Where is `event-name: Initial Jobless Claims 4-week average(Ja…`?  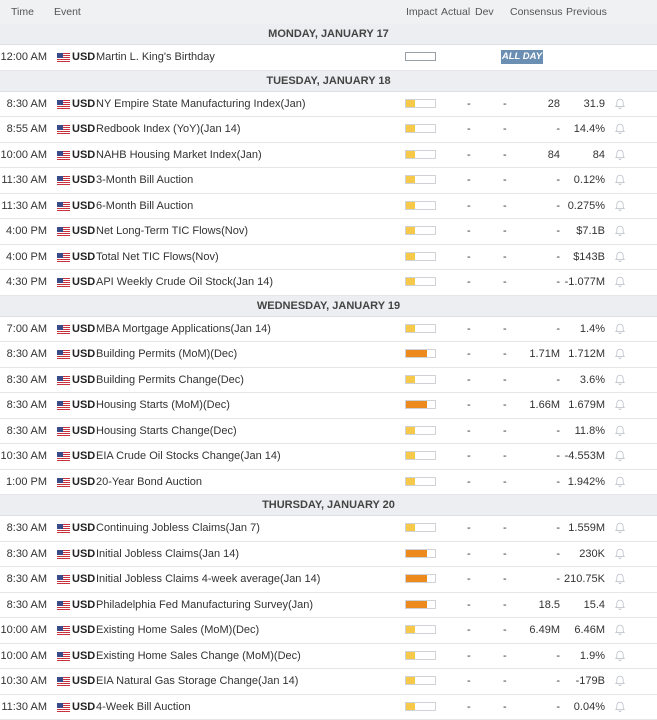
event-name: Initial Jobless Claims 4-week average(Ja… is located at coordinates (208, 579).